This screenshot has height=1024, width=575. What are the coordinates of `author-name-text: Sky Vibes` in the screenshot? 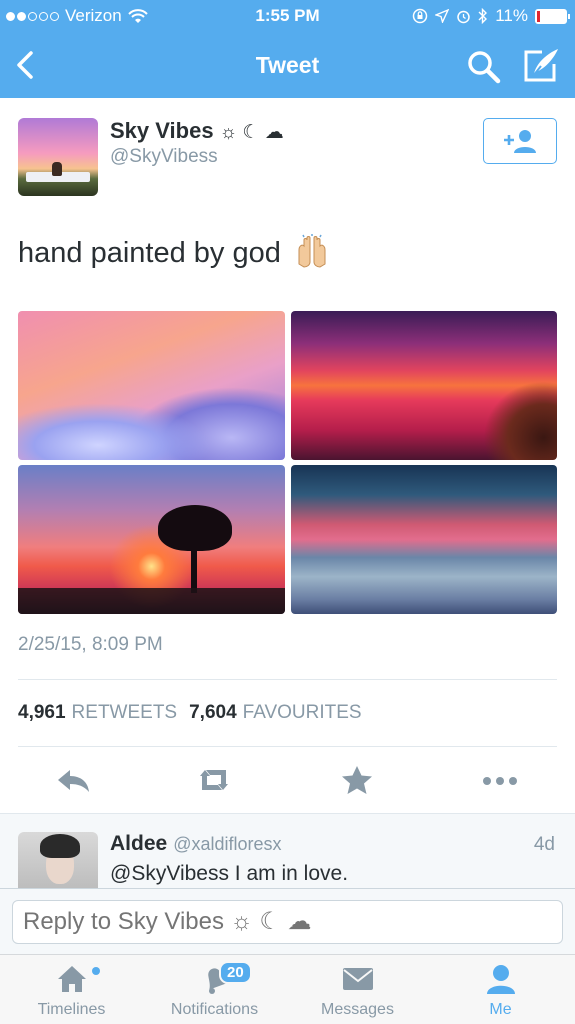 It's located at (162, 130).